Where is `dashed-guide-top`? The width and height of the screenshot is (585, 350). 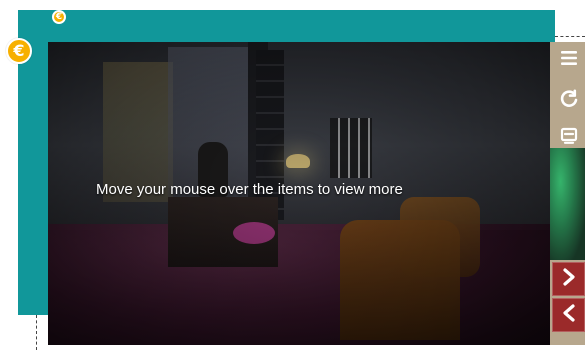
dashed-guide-top is located at coordinates (570, 36).